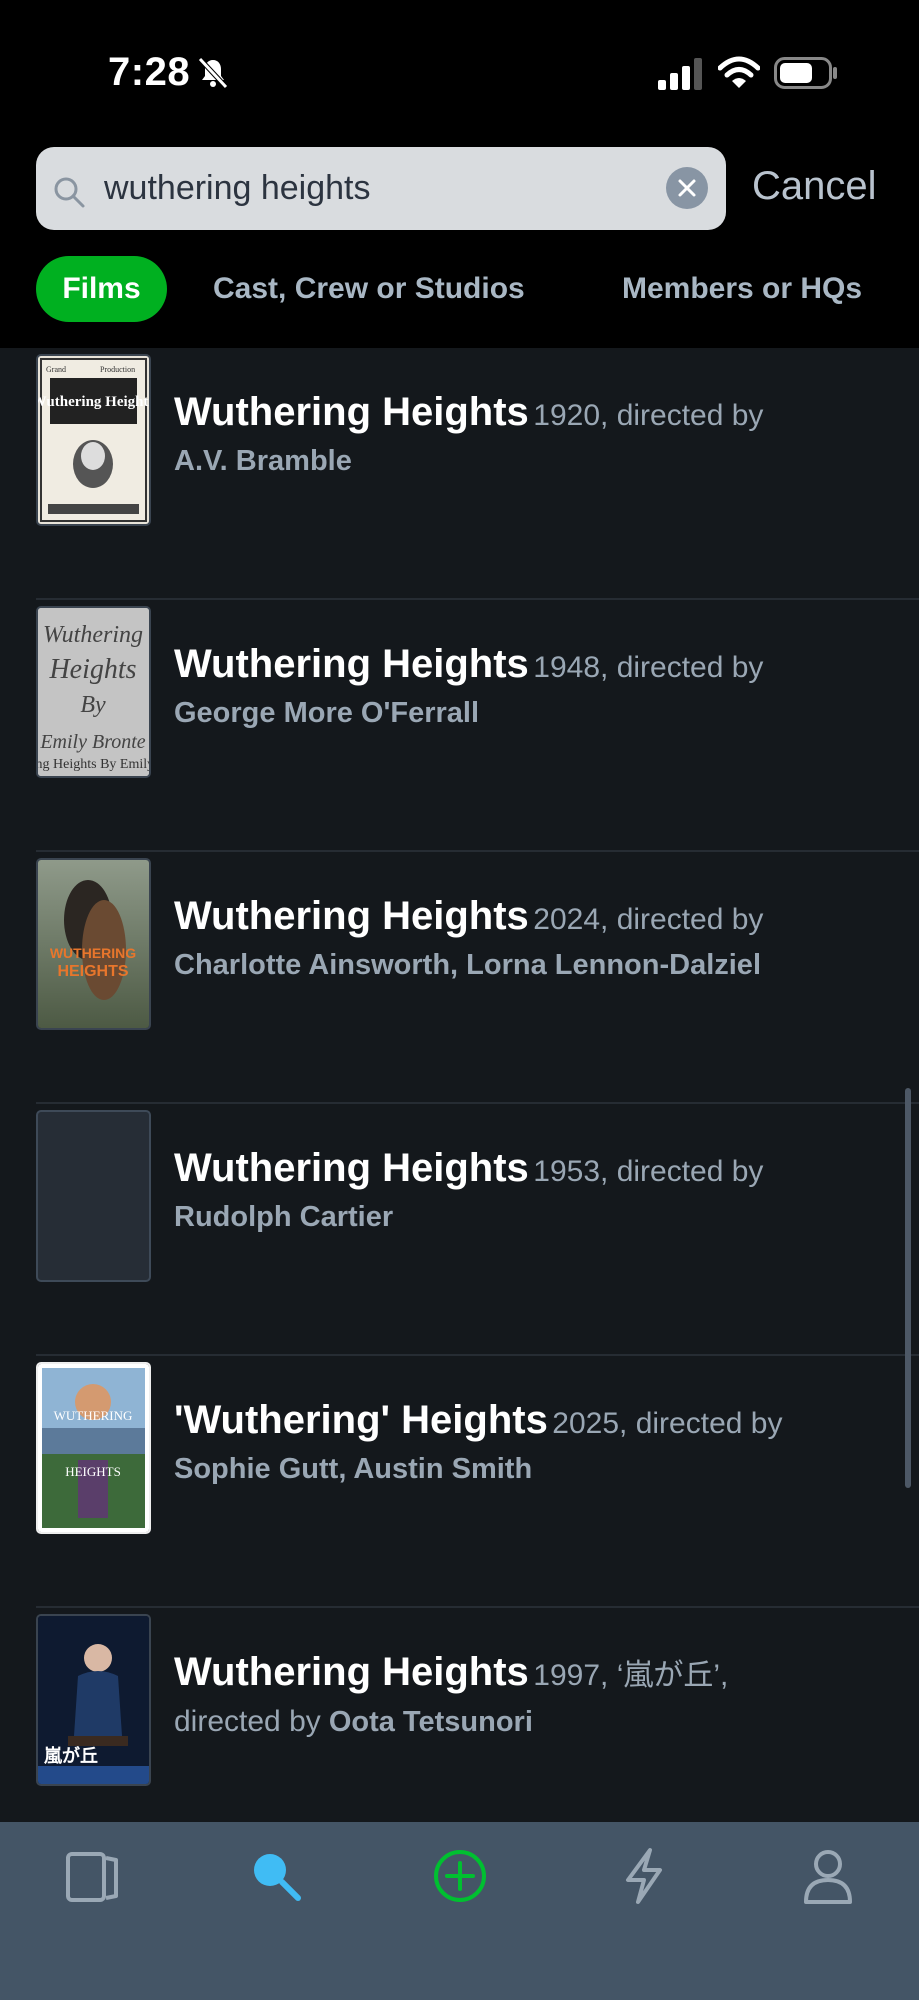 This screenshot has width=919, height=2000. Describe the element at coordinates (459, 70) in the screenshot. I see `status-bar: 7:28` at that location.